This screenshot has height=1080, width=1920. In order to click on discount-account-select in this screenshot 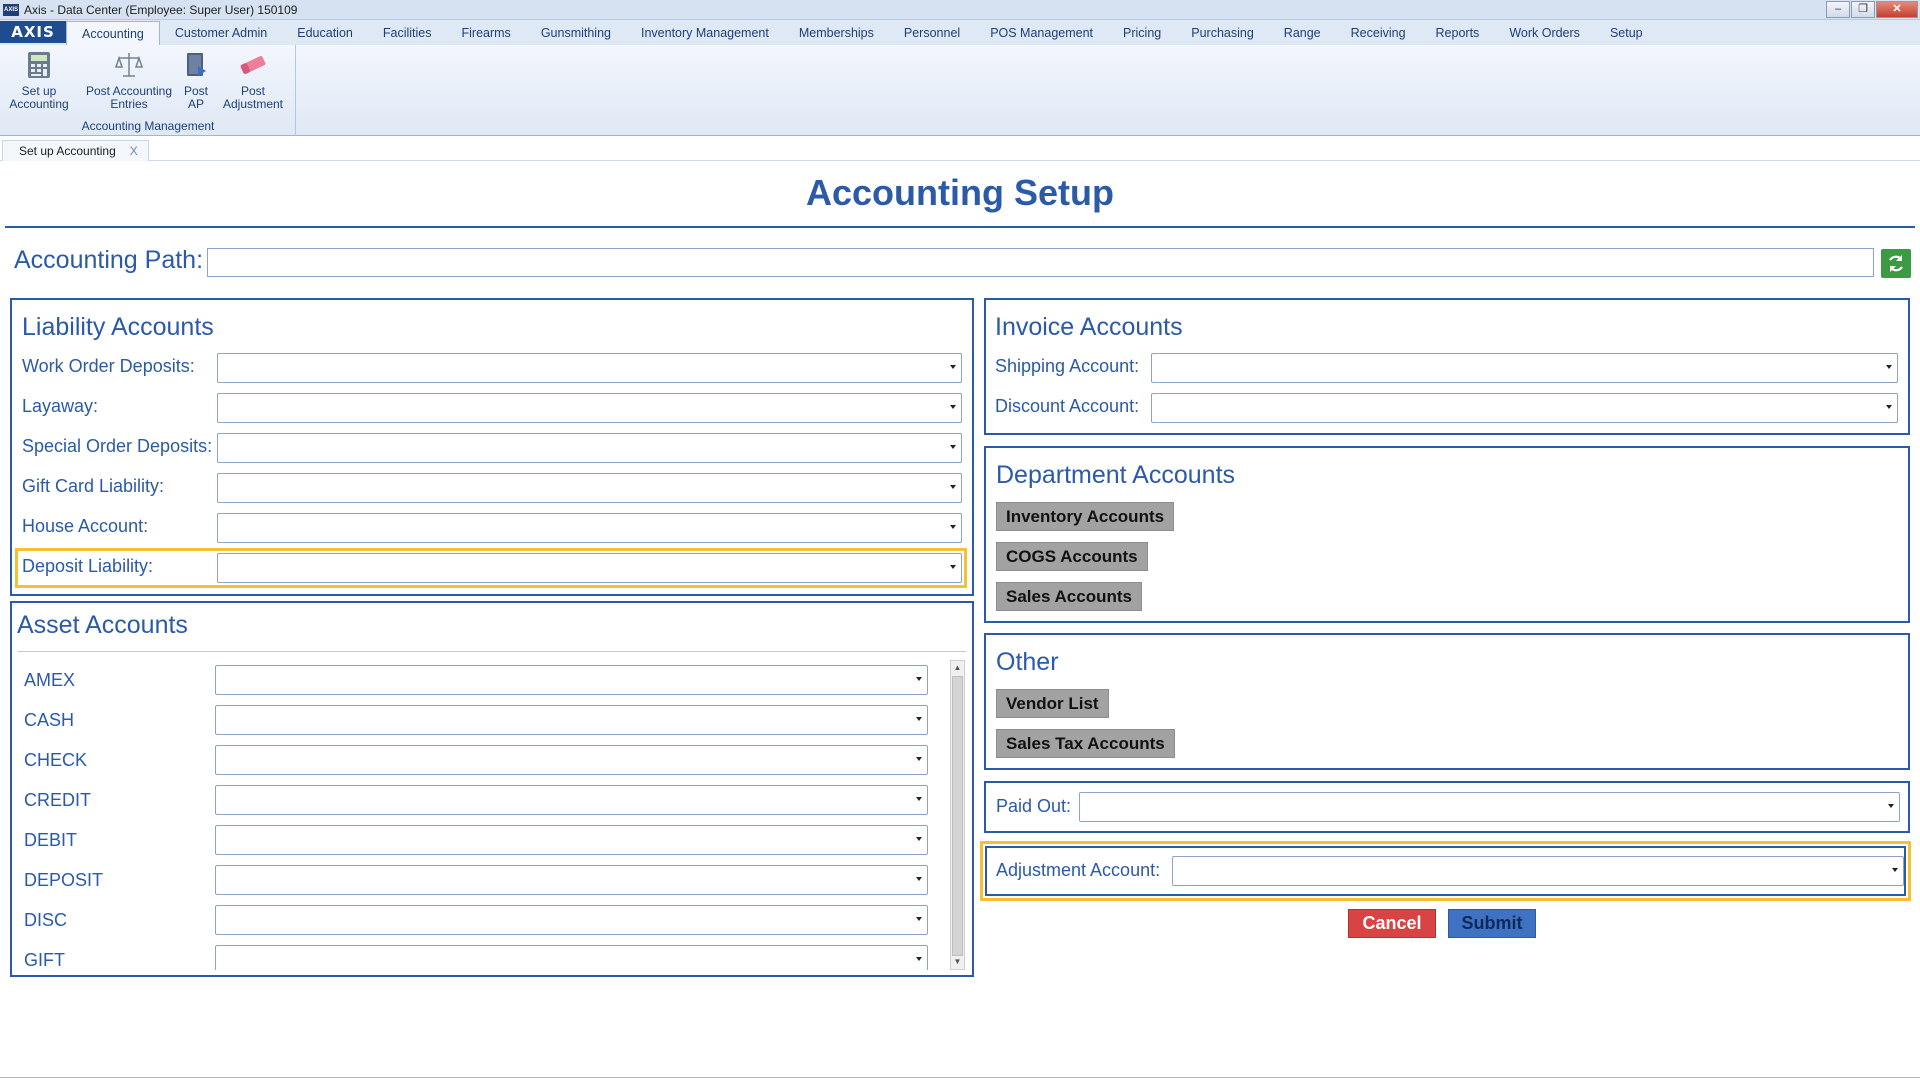, I will do `click(1524, 408)`.